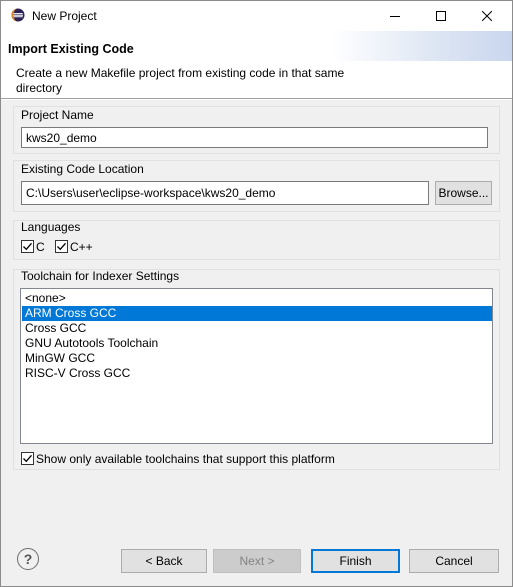 The height and width of the screenshot is (587, 513). What do you see at coordinates (254, 137) in the screenshot?
I see `project-name-input: kws20_demo` at bounding box center [254, 137].